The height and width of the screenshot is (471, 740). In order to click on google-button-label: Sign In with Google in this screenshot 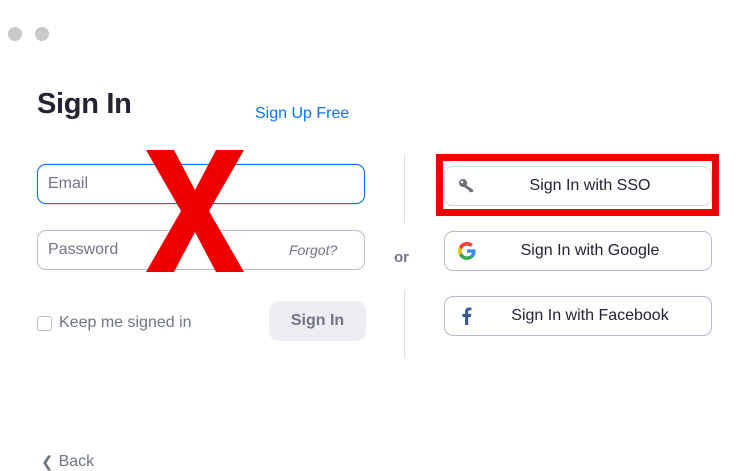, I will do `click(590, 250)`.